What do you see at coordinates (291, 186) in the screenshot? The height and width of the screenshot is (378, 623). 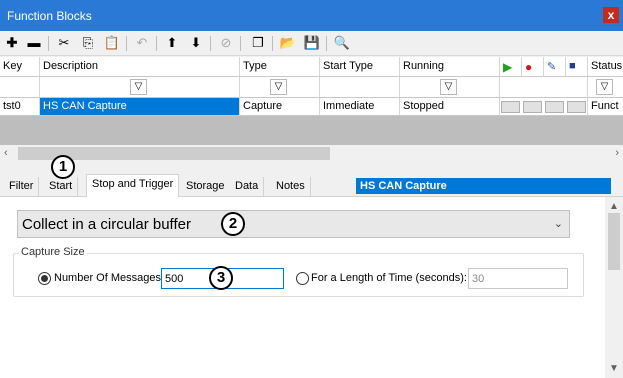 I see `tab-notes: Notes` at bounding box center [291, 186].